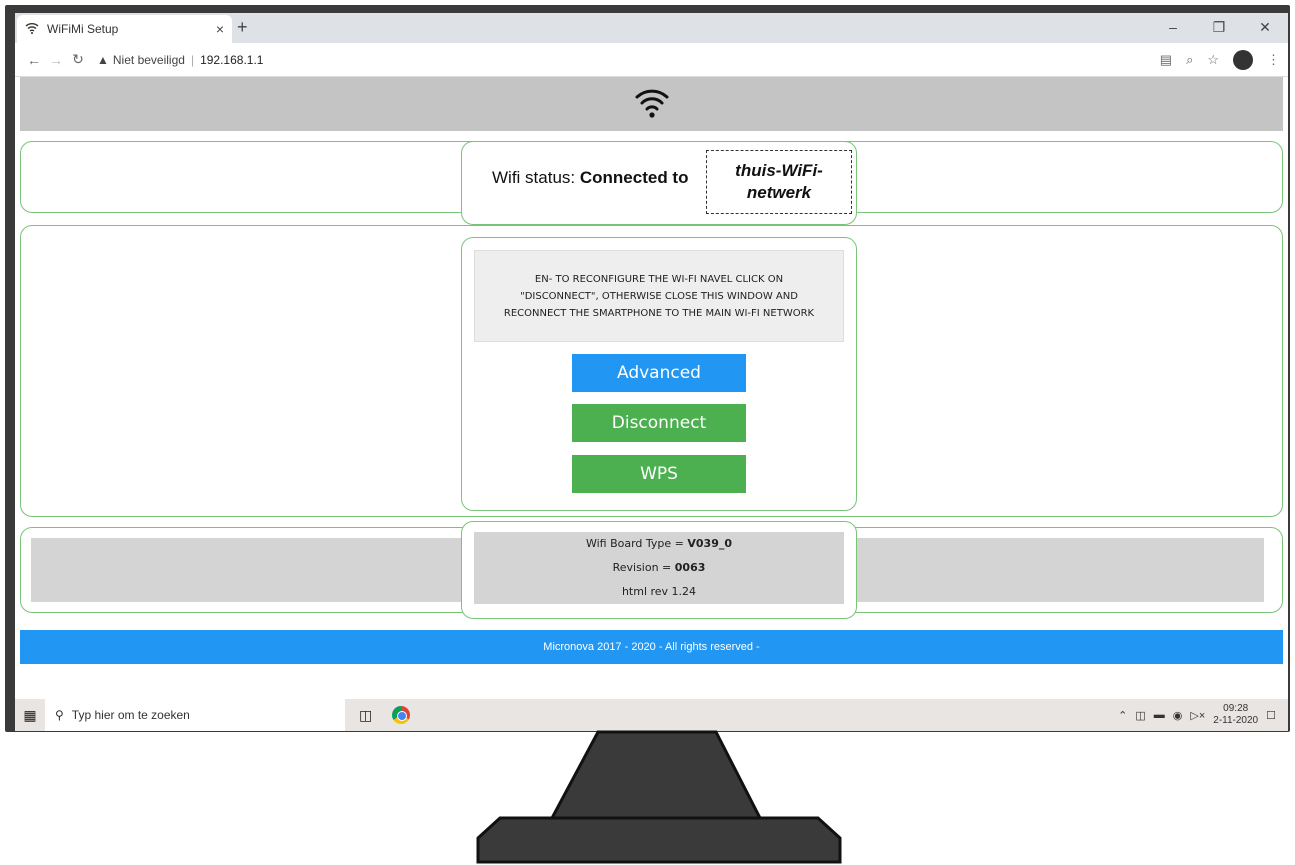 The width and height of the screenshot is (1295, 865). I want to click on tab-title: WiFiMi Setup, so click(83, 29).